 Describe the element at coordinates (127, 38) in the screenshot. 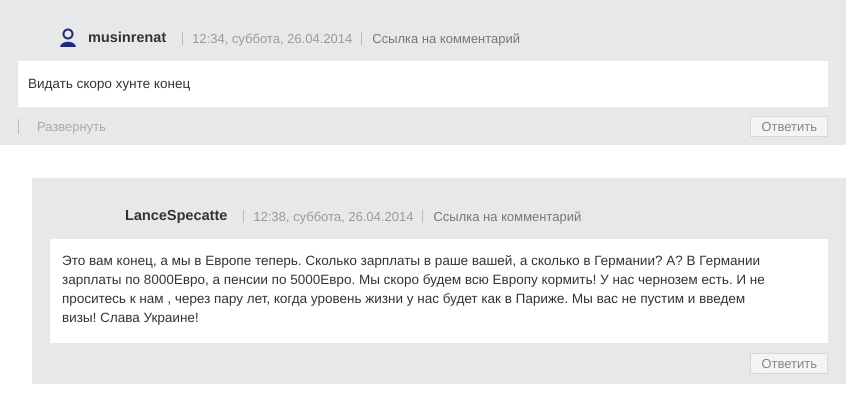

I see `author-name: musinrenat` at that location.